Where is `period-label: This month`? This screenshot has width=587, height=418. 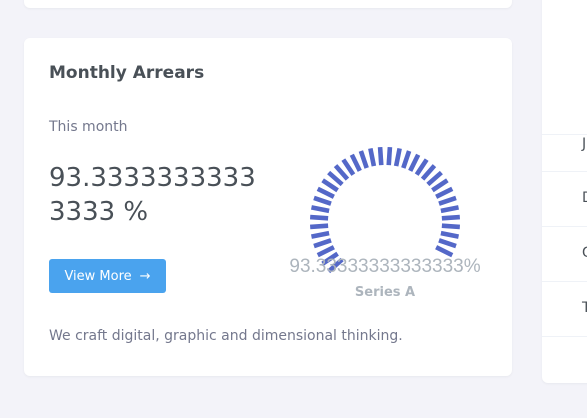 period-label: This month is located at coordinates (88, 127).